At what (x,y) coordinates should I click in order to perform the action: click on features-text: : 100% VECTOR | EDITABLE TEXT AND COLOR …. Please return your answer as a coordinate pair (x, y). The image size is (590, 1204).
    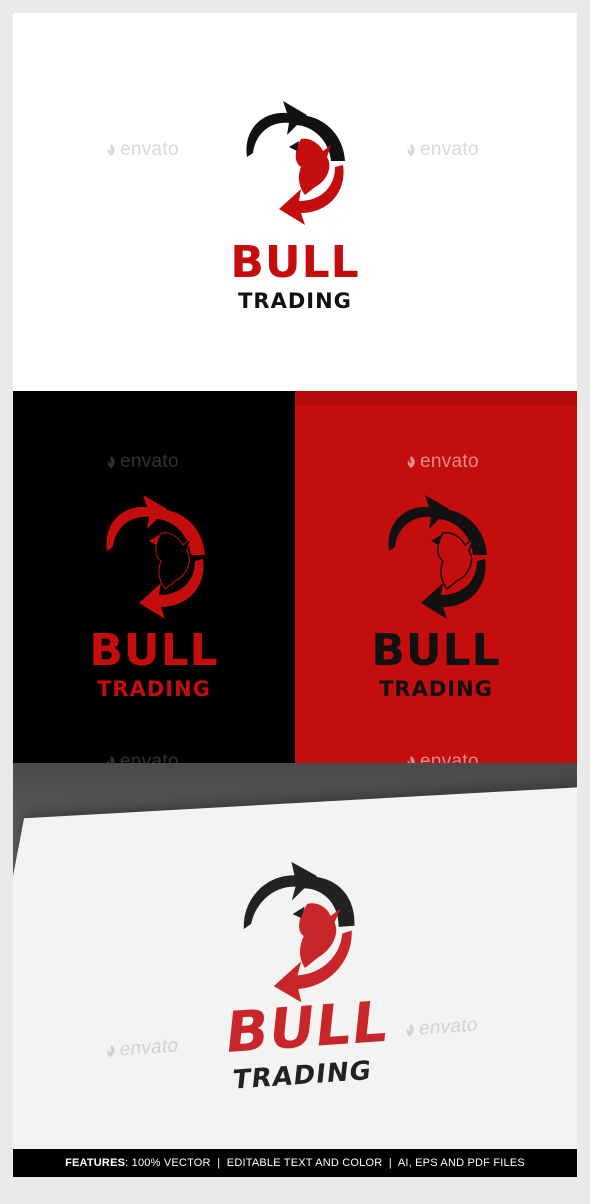
    Looking at the image, I should click on (325, 1163).